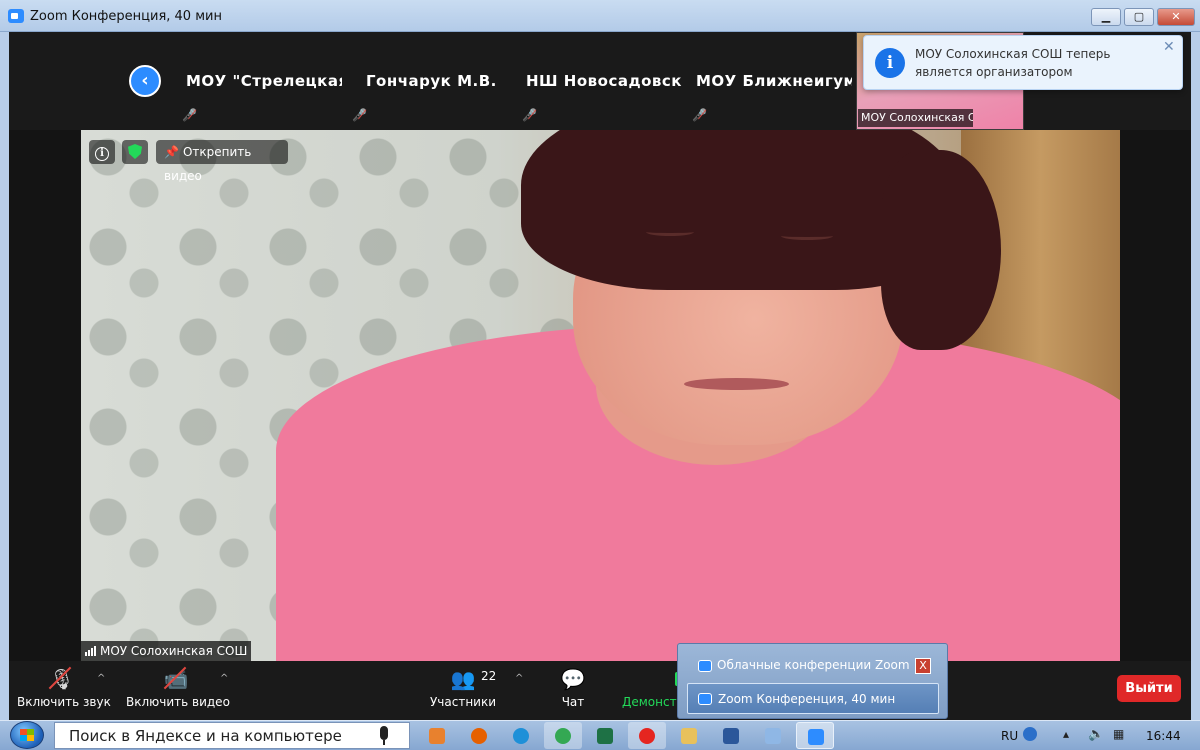 The height and width of the screenshot is (750, 1200). What do you see at coordinates (174, 651) in the screenshot?
I see `speaker-name: МОУ Солохинская СОШ` at bounding box center [174, 651].